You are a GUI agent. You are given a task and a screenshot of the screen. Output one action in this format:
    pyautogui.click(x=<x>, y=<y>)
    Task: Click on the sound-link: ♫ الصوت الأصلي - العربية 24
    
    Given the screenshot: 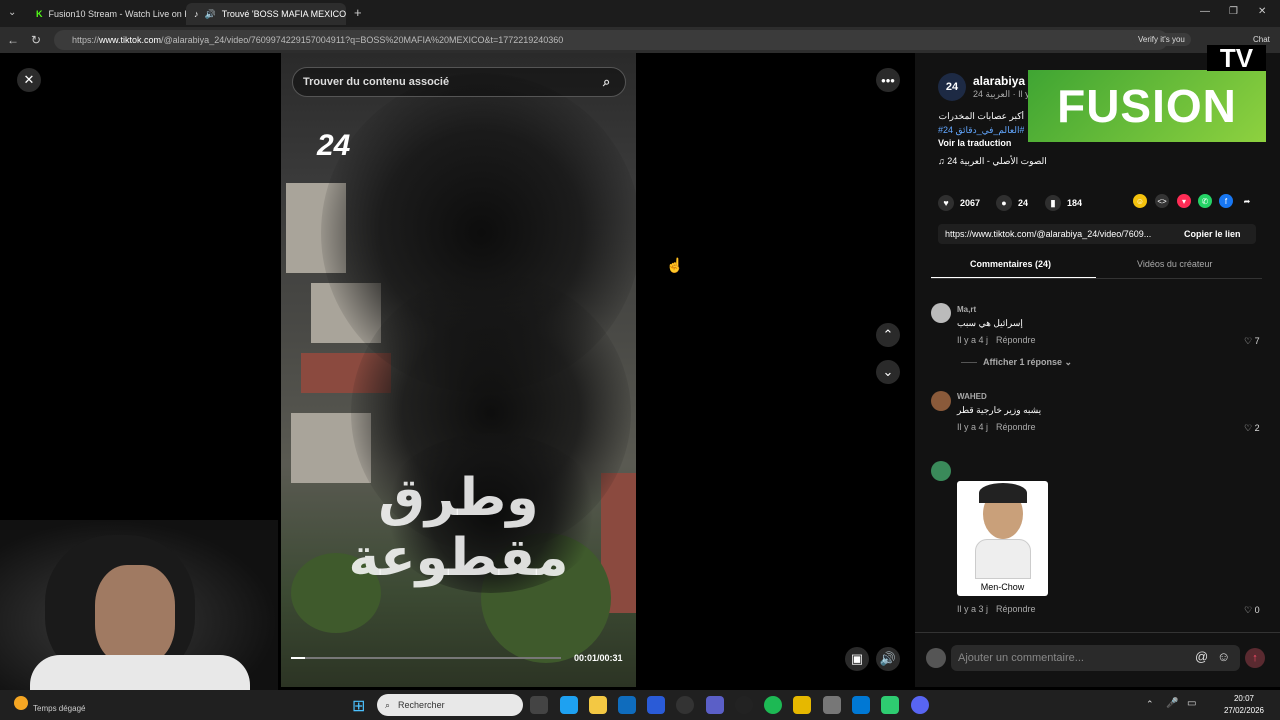 What is the action you would take?
    pyautogui.click(x=992, y=161)
    